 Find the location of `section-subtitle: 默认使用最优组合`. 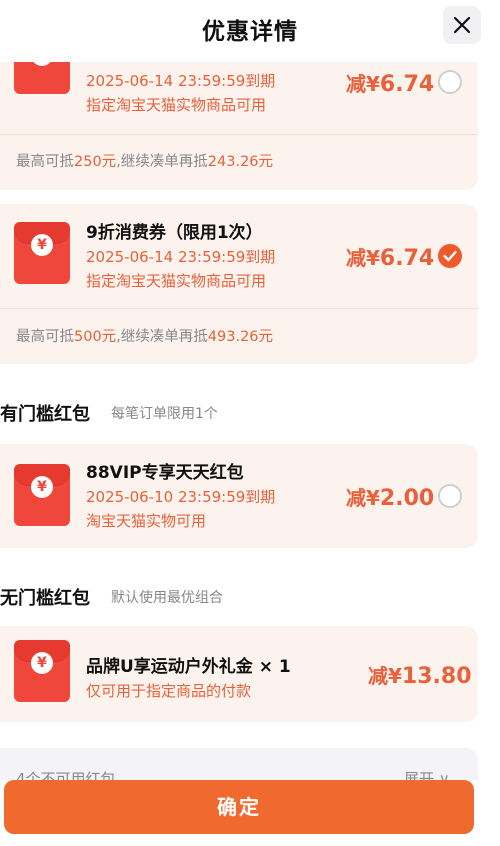

section-subtitle: 默认使用最优组合 is located at coordinates (167, 598).